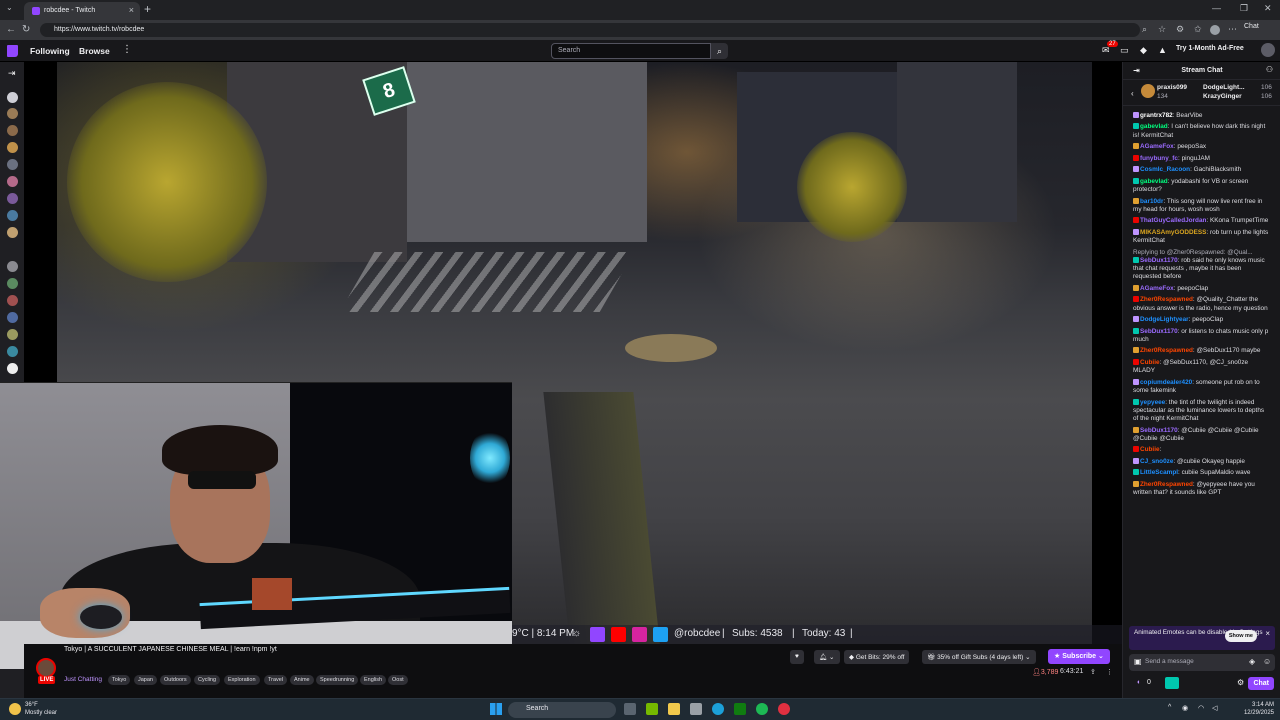 The width and height of the screenshot is (1280, 720). I want to click on chat-badge-icon: ▣, so click(1138, 661).